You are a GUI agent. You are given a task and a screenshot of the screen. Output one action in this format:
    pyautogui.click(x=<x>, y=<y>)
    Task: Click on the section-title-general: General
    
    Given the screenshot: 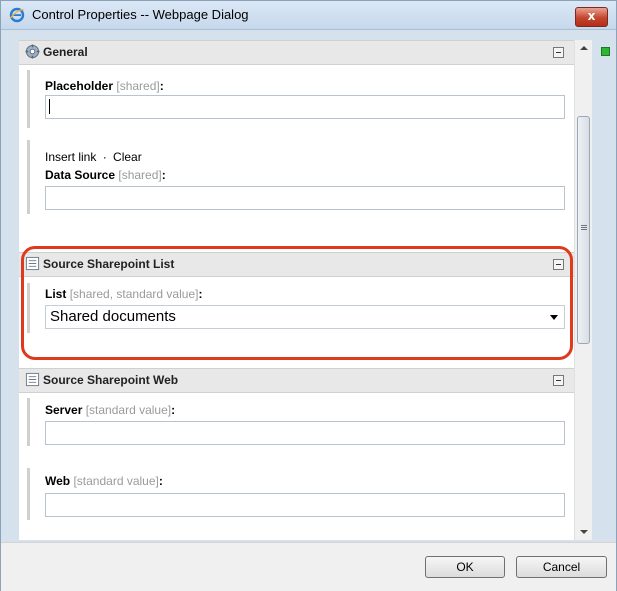 What is the action you would take?
    pyautogui.click(x=65, y=52)
    